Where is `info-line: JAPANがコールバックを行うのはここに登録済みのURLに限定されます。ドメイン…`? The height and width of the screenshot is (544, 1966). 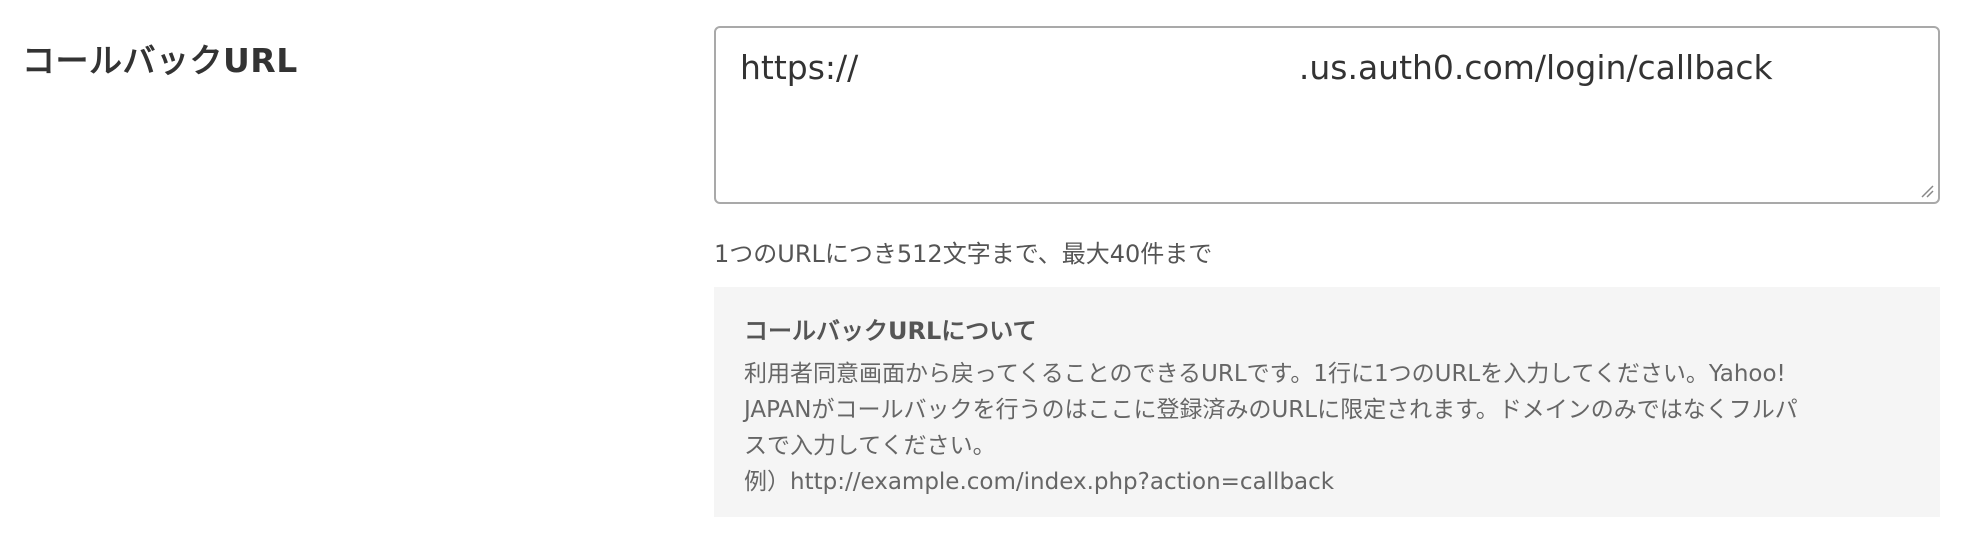 info-line: JAPANがコールバックを行うのはここに登録済みのURLに限定されます。ドメイン… is located at coordinates (1271, 410).